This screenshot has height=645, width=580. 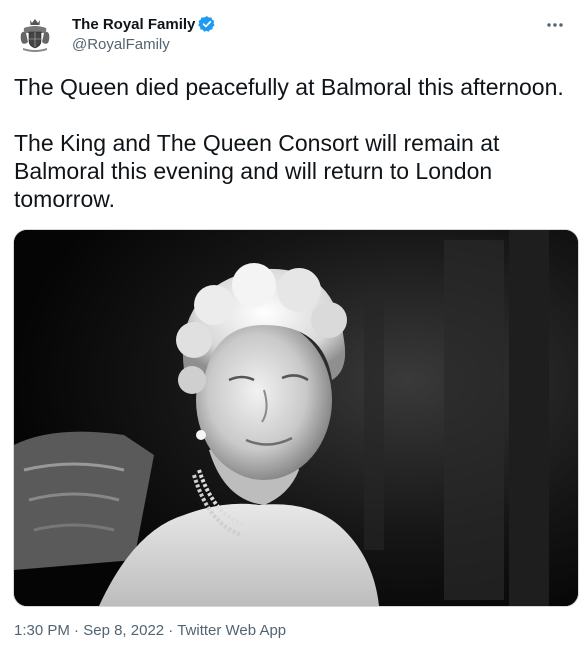 I want to click on author-handle: @RoyalFamily, so click(x=144, y=44).